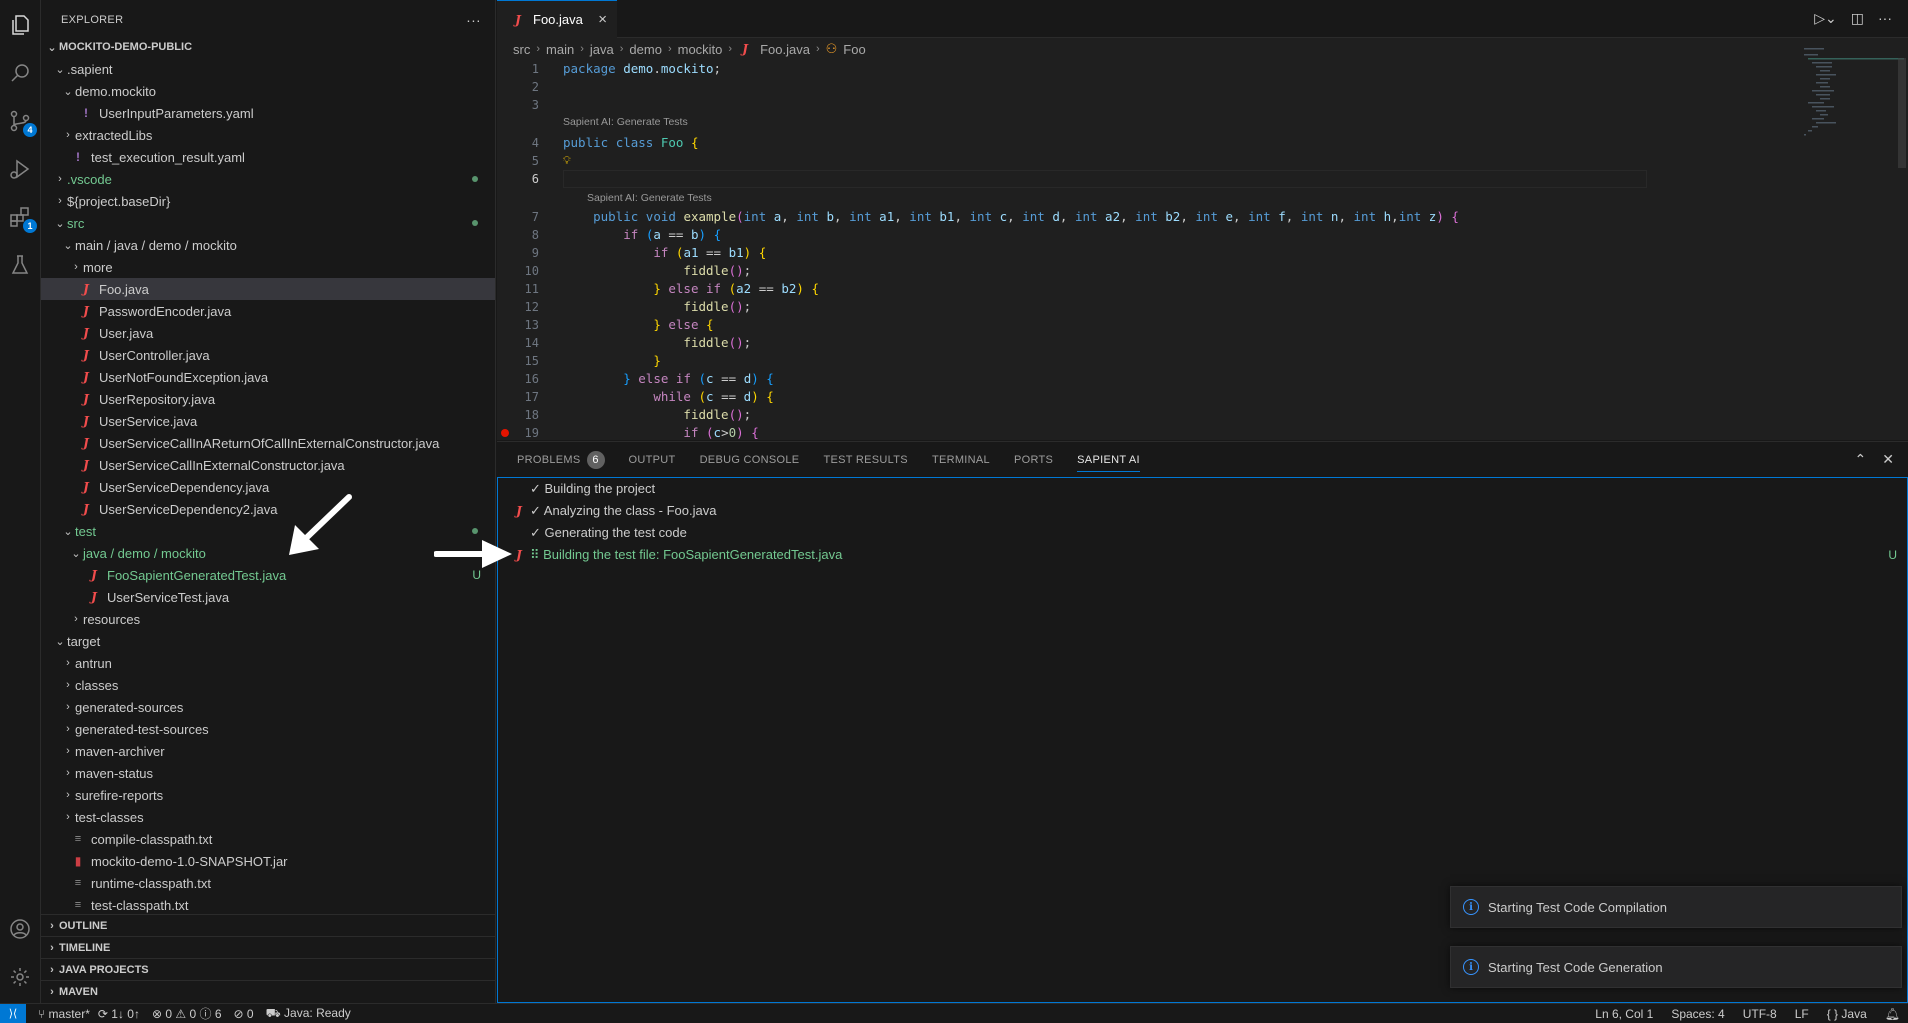  Describe the element at coordinates (750, 459) in the screenshot. I see `tab-debug-console: DEBUG CONSOLE` at that location.